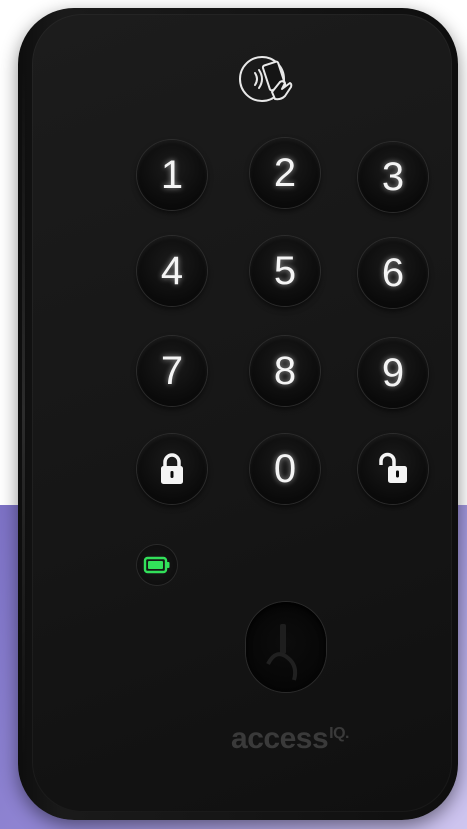 This screenshot has width=467, height=829. I want to click on key-7: 7, so click(172, 371).